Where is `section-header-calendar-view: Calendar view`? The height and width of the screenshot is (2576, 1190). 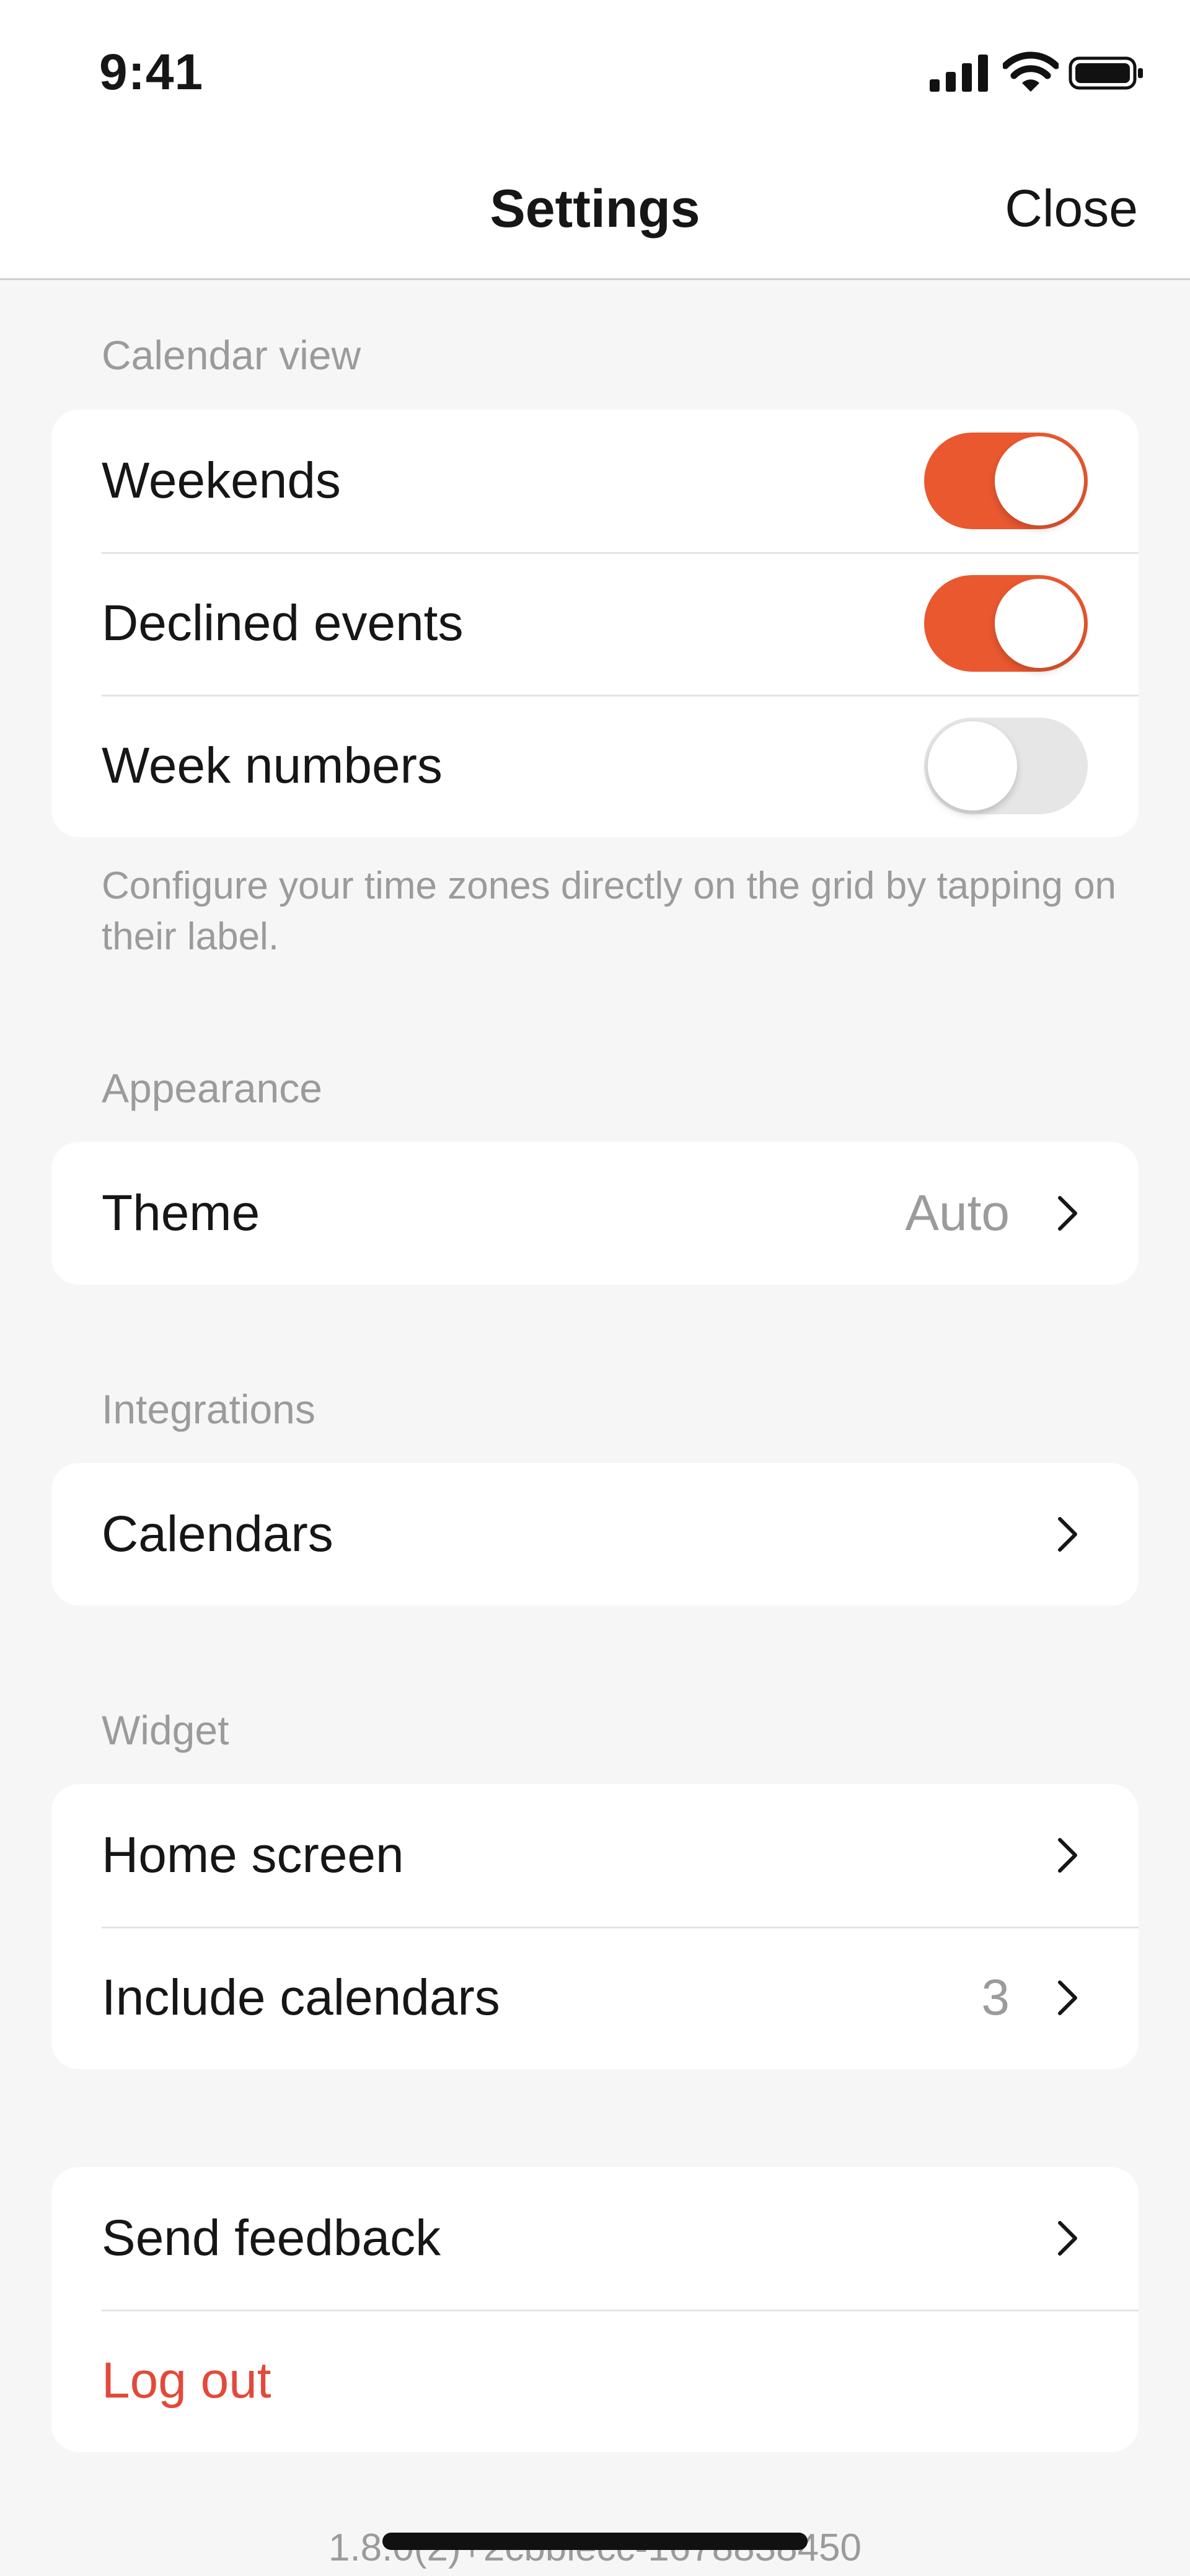 section-header-calendar-view: Calendar view is located at coordinates (231, 355).